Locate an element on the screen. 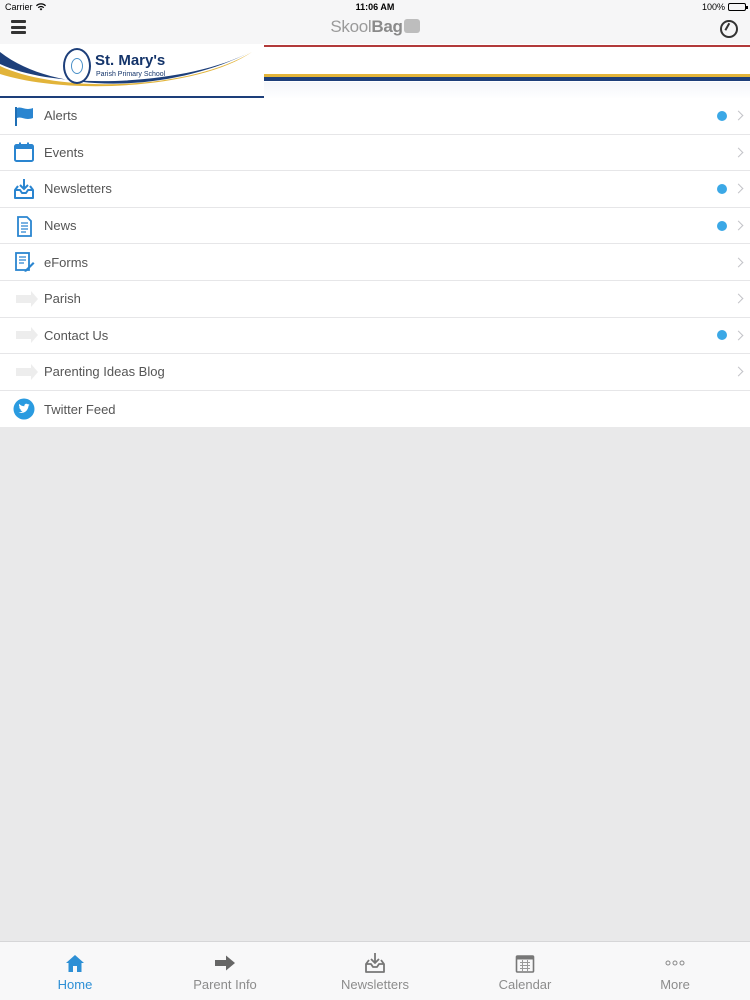  tab-label: Newsletters is located at coordinates (375, 984).